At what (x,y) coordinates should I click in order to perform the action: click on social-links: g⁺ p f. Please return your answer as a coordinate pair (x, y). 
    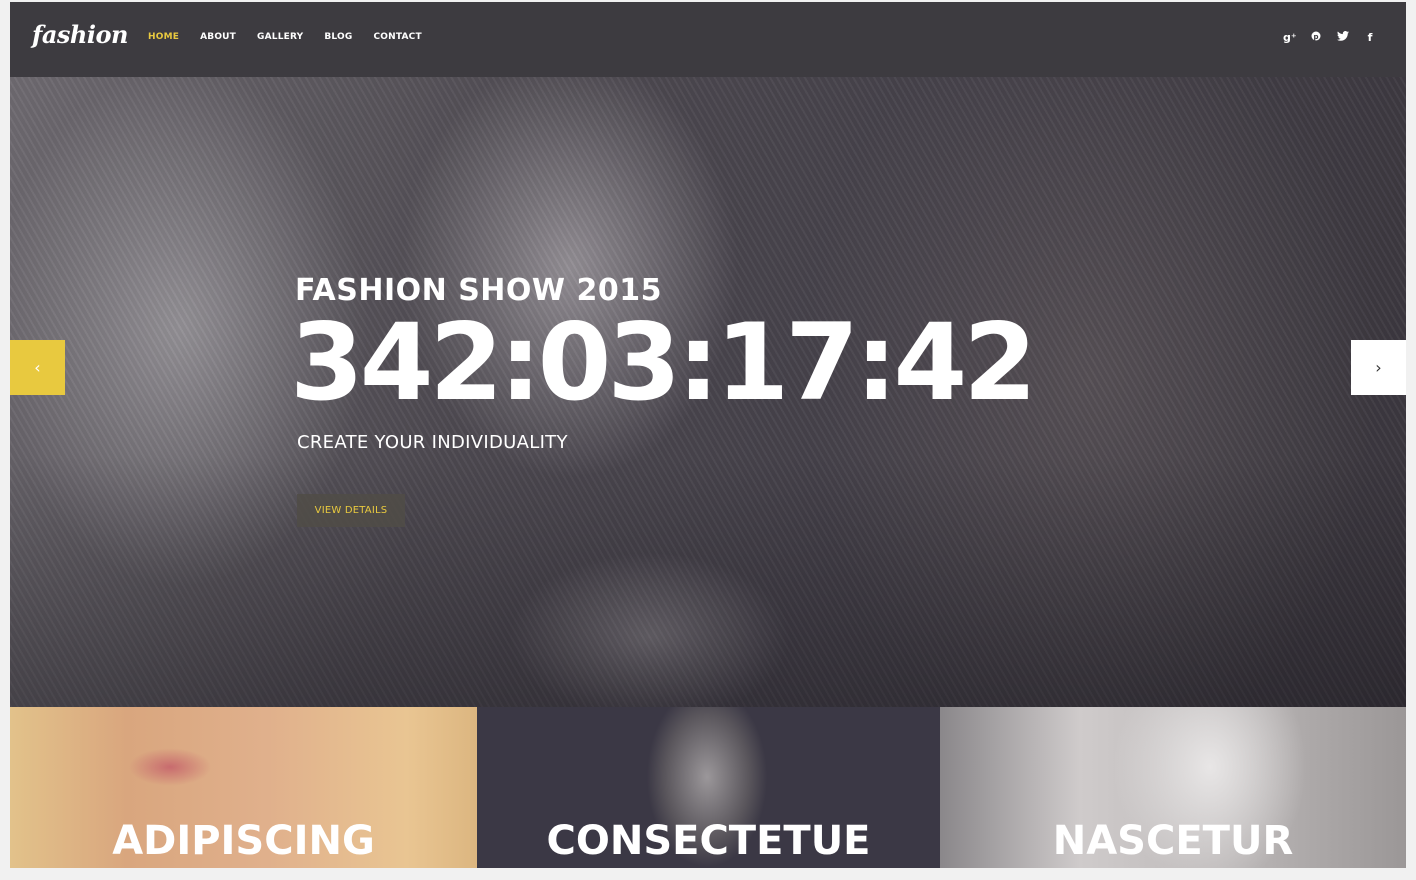
    Looking at the image, I should click on (1329, 37).